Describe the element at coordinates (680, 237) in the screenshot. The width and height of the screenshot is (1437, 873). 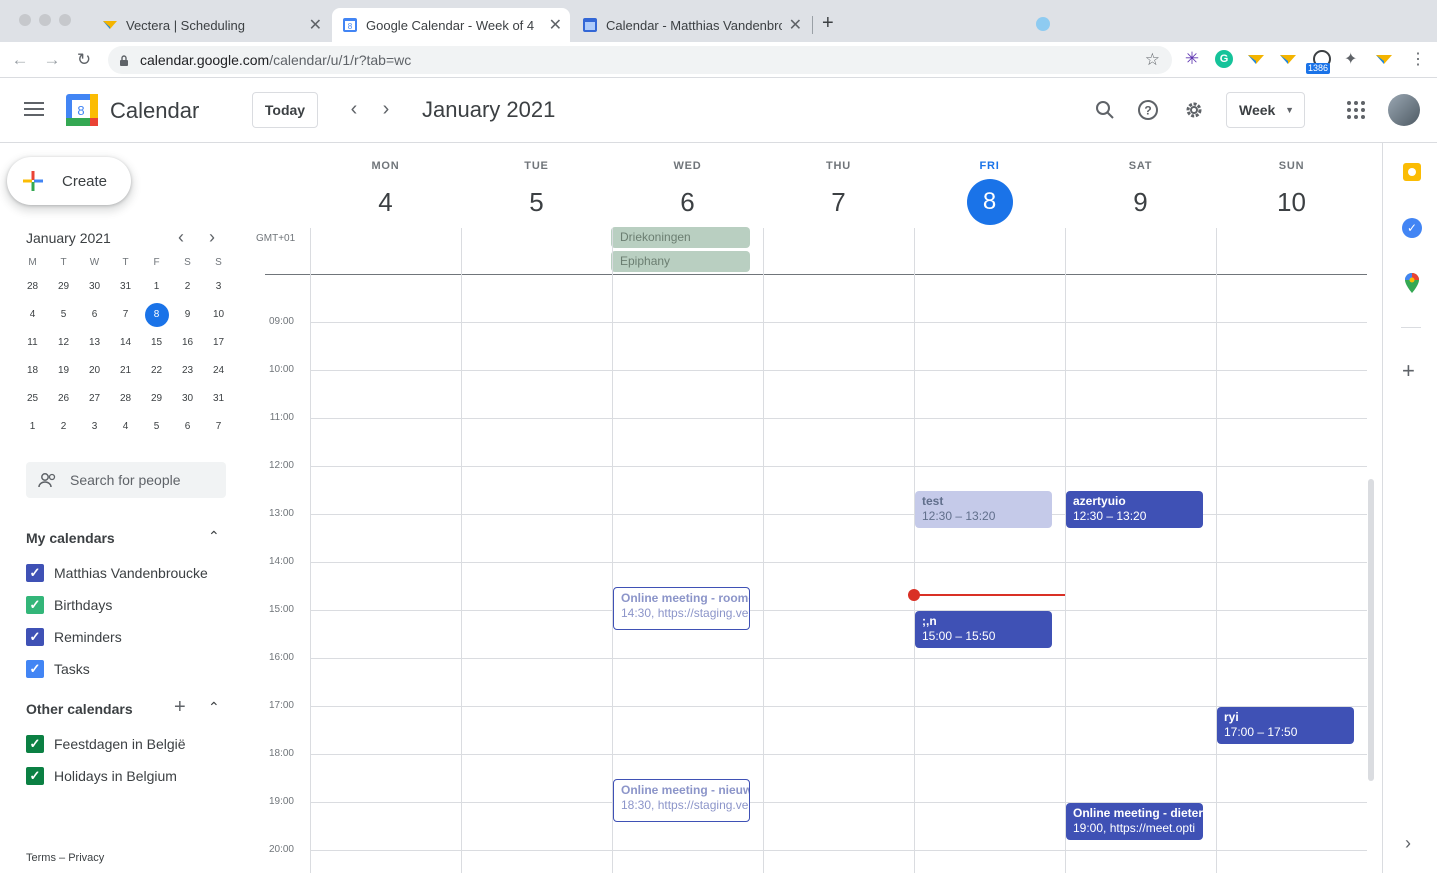
I see `all-day-event-driekoningen: Driekoningen` at that location.